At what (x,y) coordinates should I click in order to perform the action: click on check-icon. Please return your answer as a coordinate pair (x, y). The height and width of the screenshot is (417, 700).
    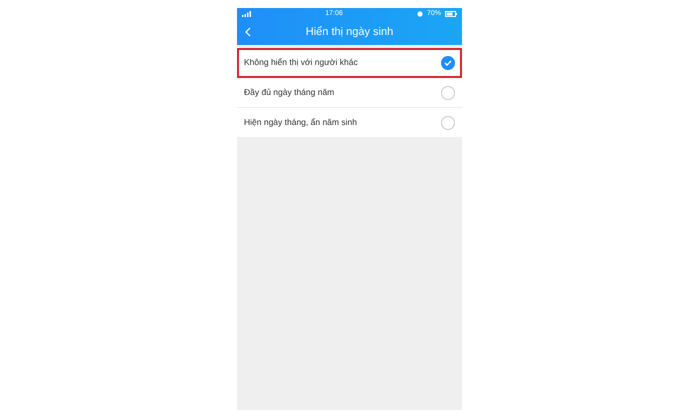
    Looking at the image, I should click on (448, 63).